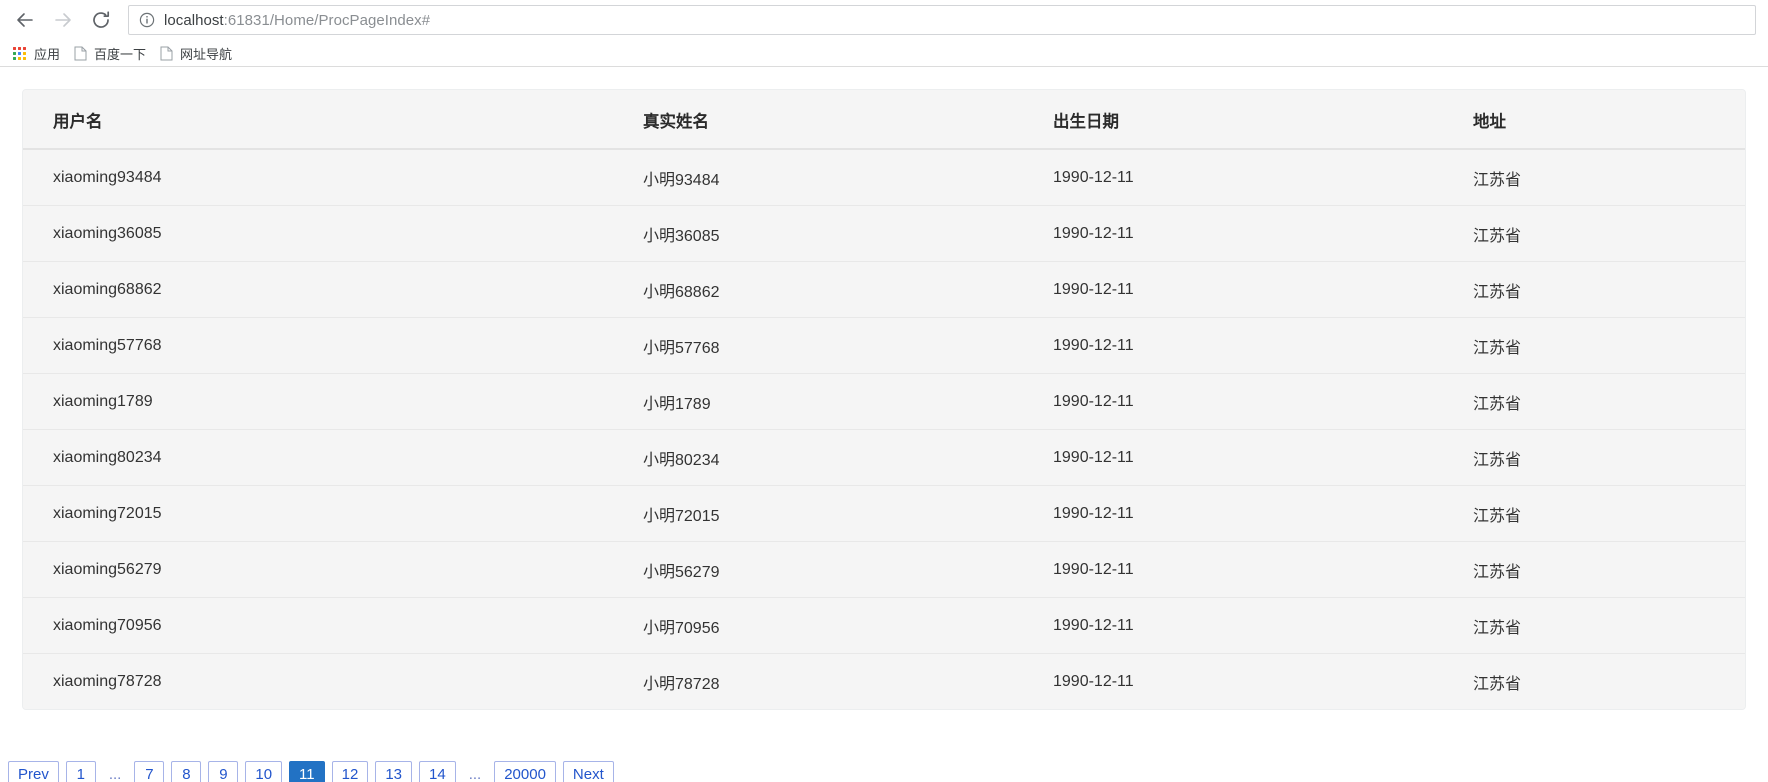  I want to click on bookmark-label: 网址导航, so click(206, 54).